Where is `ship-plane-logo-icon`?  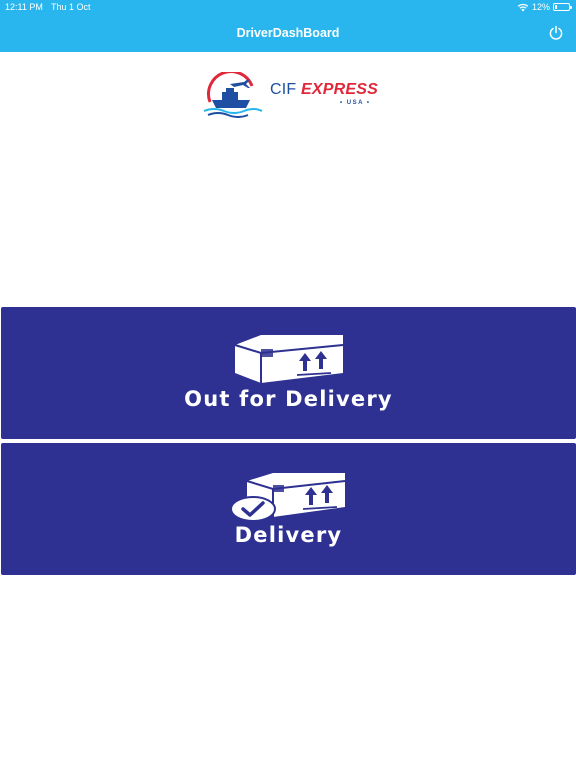
ship-plane-logo-icon is located at coordinates (233, 95).